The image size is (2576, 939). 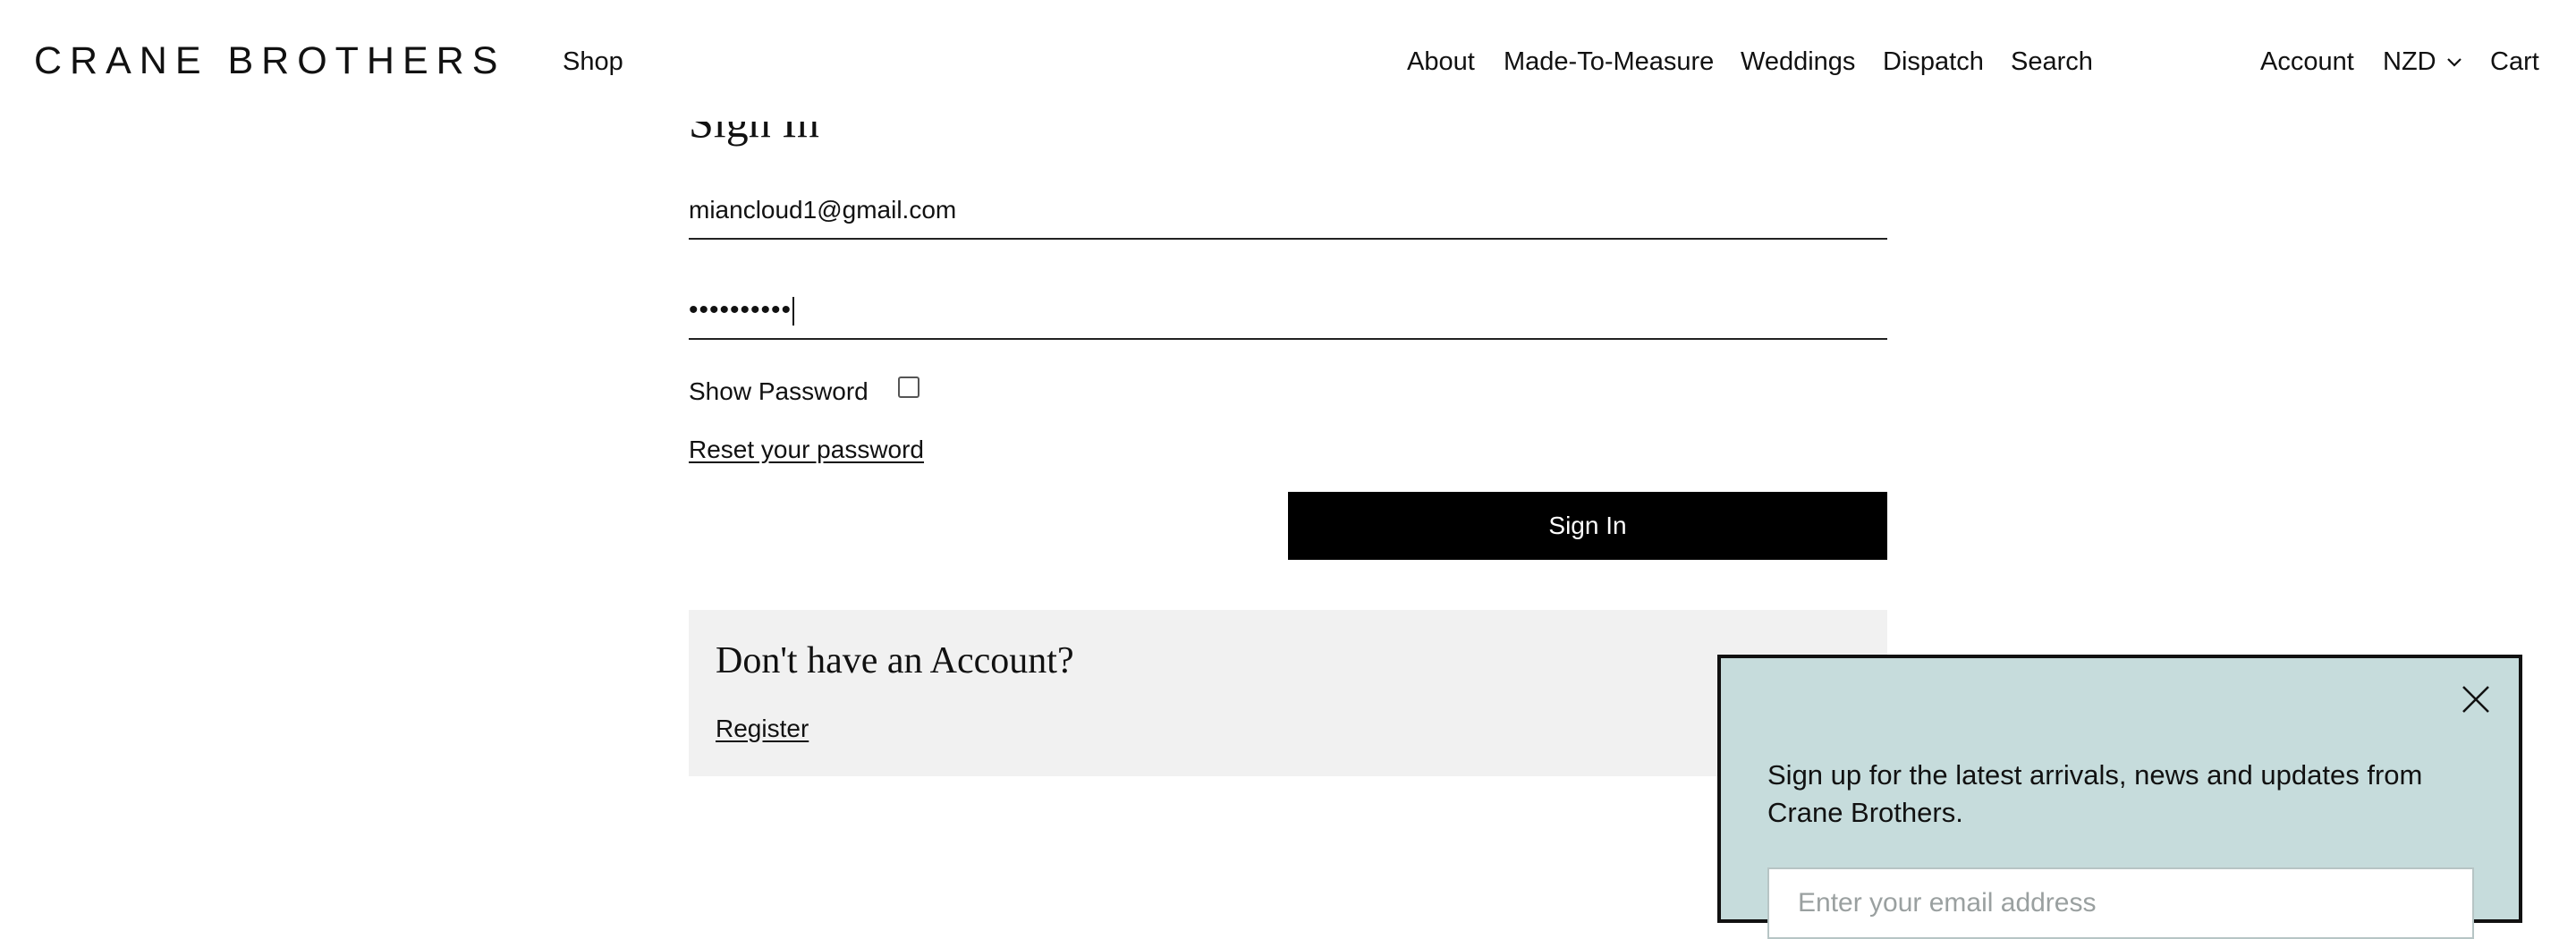 I want to click on nav-made-to-measure: Made-To-Measure, so click(x=1609, y=62).